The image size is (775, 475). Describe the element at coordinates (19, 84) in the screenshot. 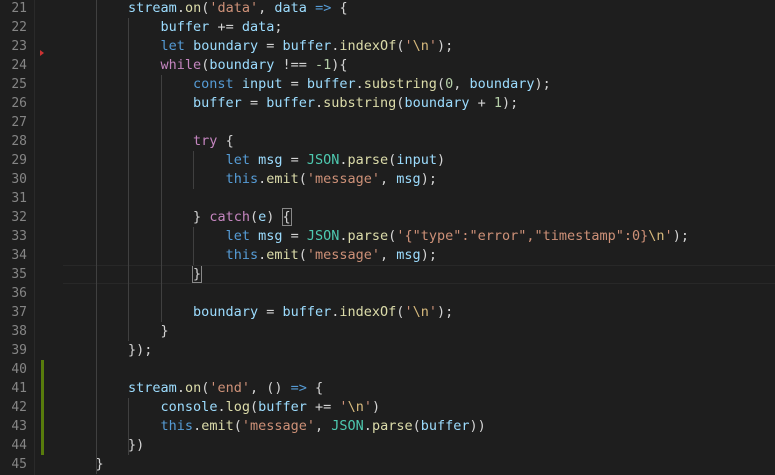

I see `line-number: 25` at that location.